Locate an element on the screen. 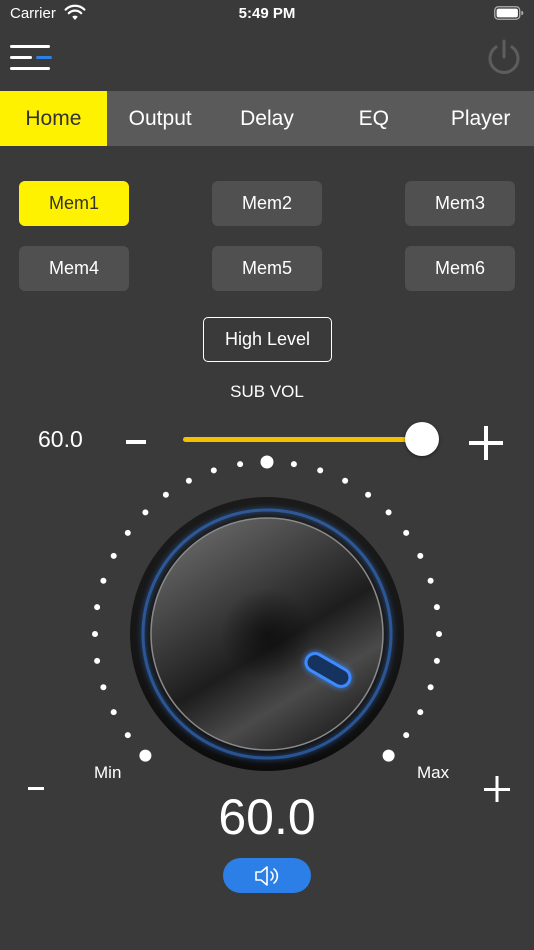 The height and width of the screenshot is (950, 534). mem3-button: Mem3 is located at coordinates (460, 203).